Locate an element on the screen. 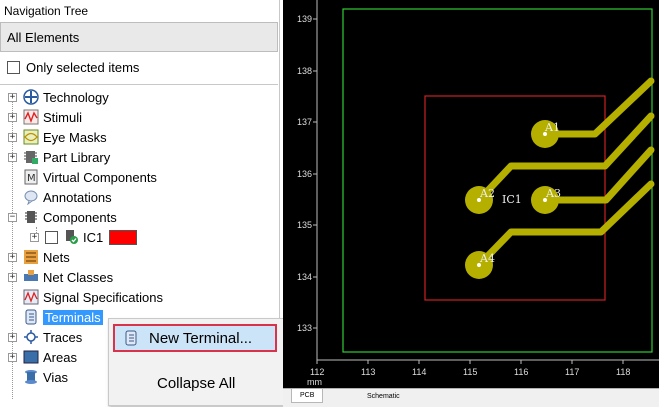  y-tick-label: 139 is located at coordinates (304, 19).